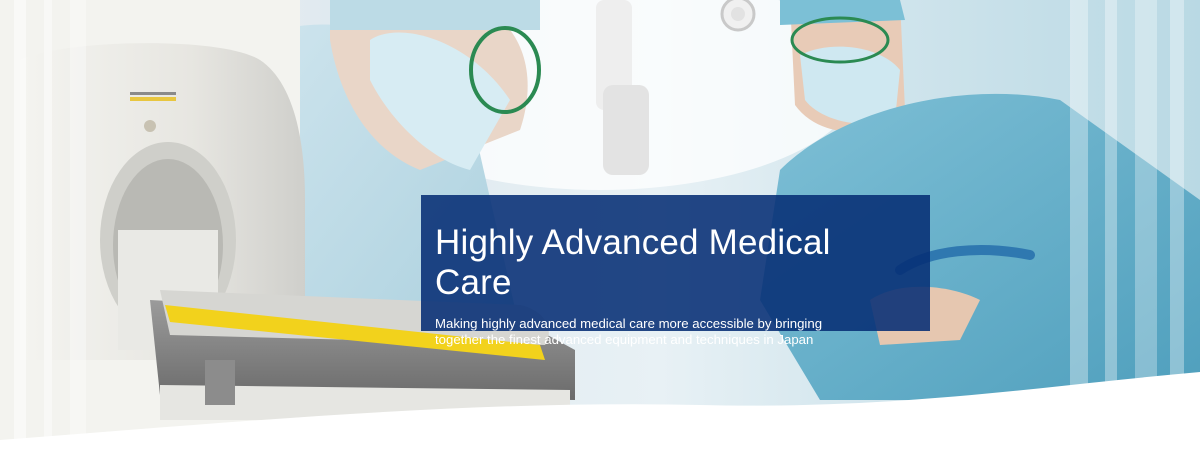  I want to click on hero-title: Highly Advanced Medical Care, so click(633, 262).